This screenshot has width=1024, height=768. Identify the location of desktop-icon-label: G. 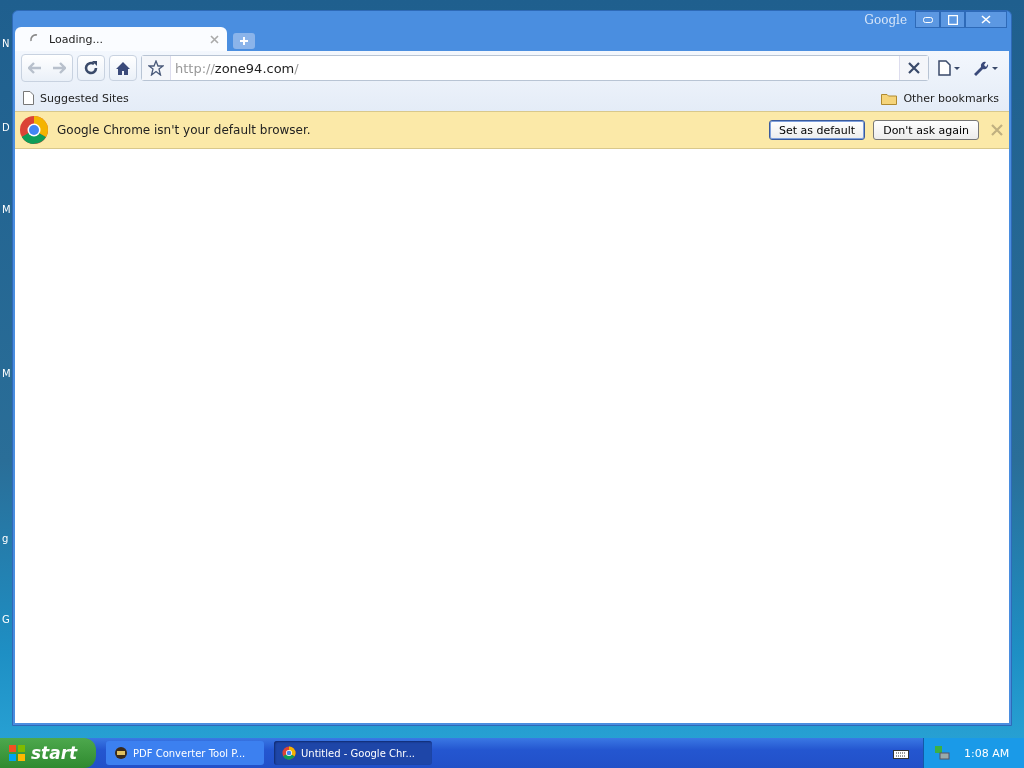
(6, 619).